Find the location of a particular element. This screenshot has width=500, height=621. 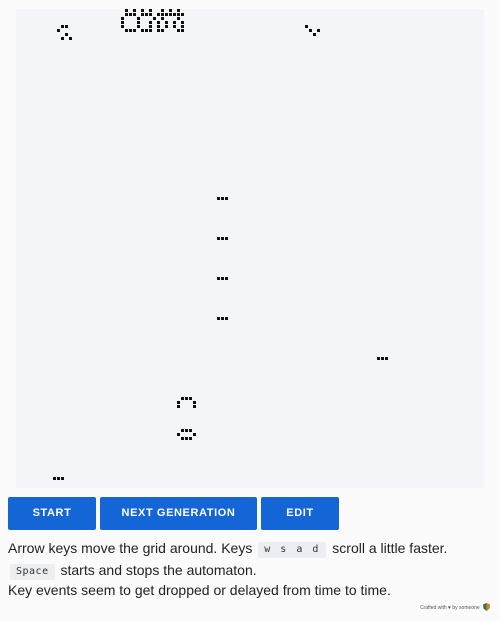

edit-button: EDIT is located at coordinates (300, 513).